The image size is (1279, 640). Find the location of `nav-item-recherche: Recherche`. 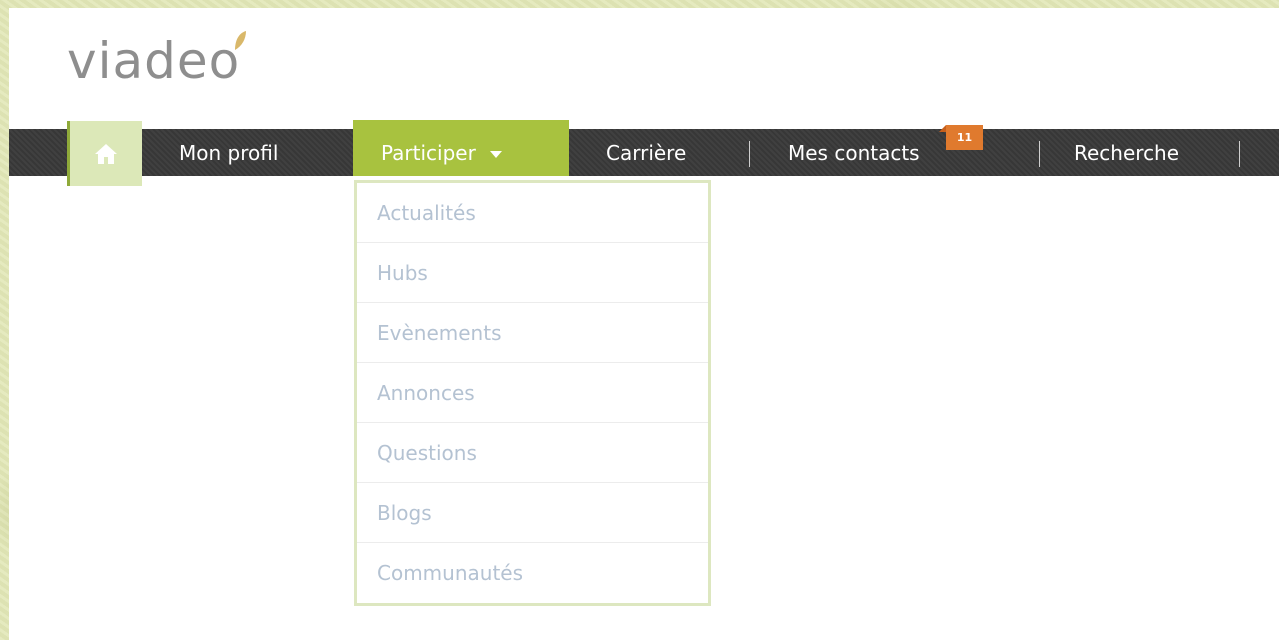

nav-item-recherche: Recherche is located at coordinates (1126, 152).